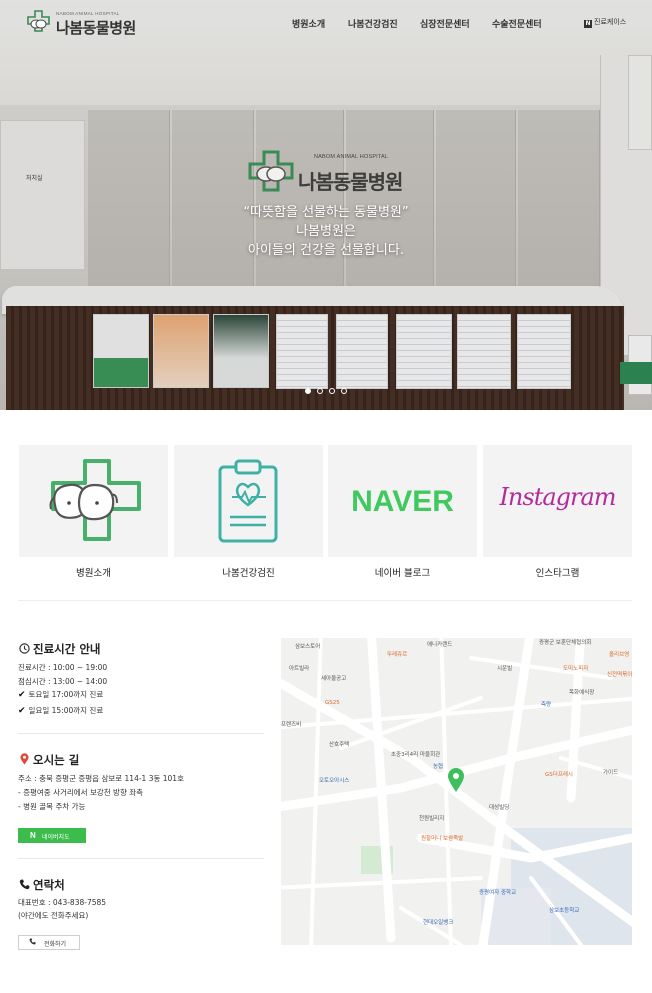 The height and width of the screenshot is (993, 652). I want to click on map-poi-label: 애니카랜드, so click(439, 644).